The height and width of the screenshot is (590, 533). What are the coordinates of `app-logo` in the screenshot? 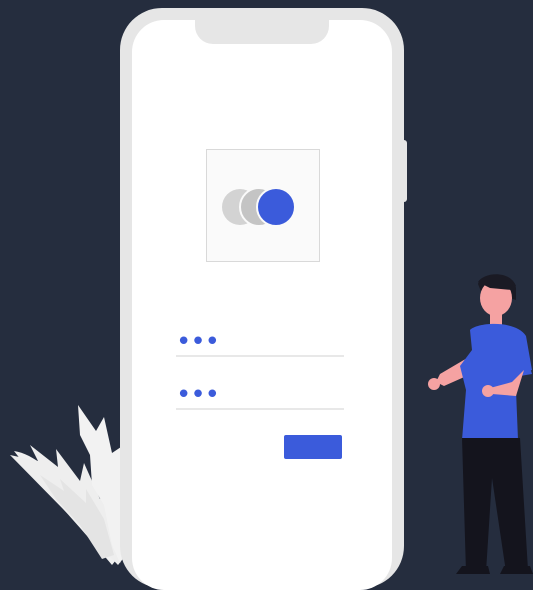 It's located at (263, 205).